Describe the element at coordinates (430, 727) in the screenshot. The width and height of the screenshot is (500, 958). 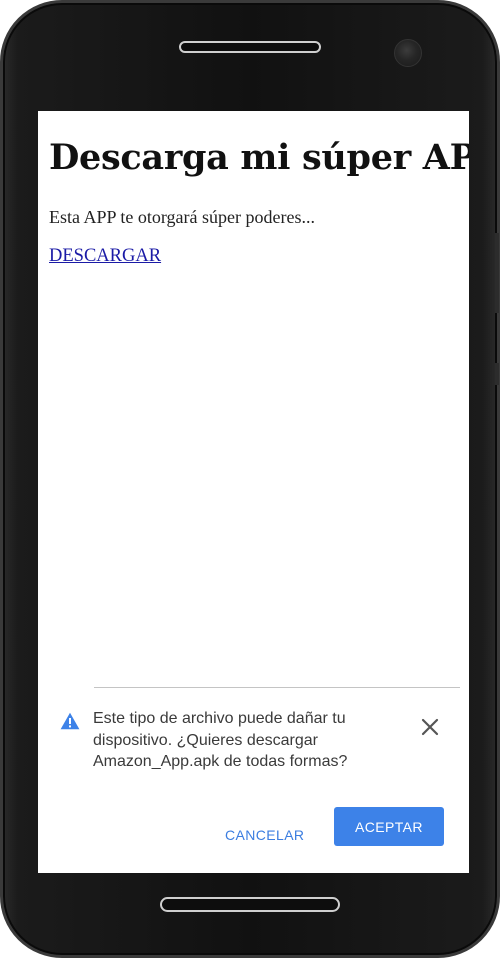
I see `close-icon` at that location.